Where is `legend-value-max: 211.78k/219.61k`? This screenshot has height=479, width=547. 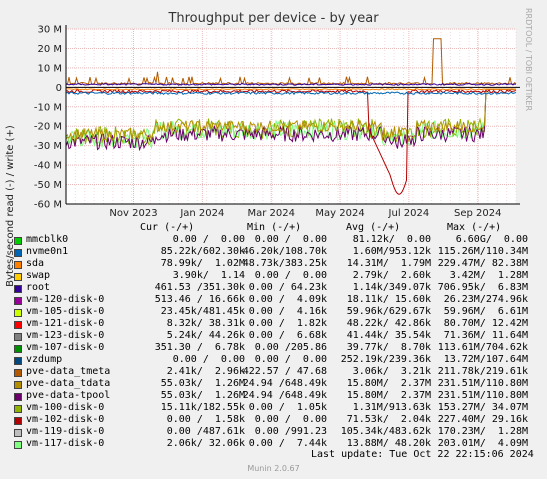
legend-value-max: 211.78k/219.61k is located at coordinates (482, 371).